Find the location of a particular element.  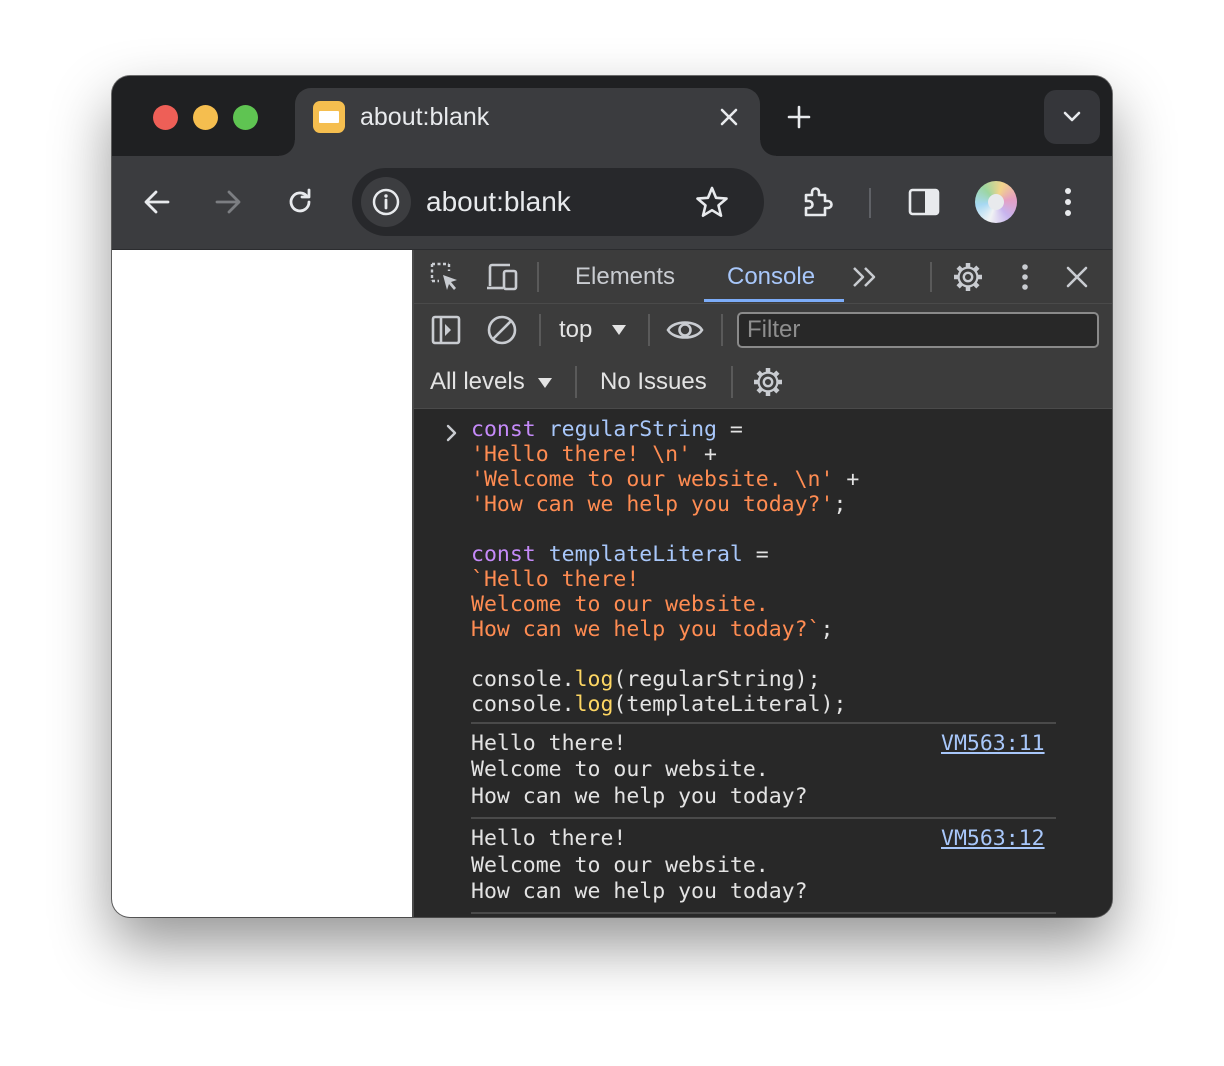

devtools-tab-bar: Elements Console is located at coordinates (763, 277).